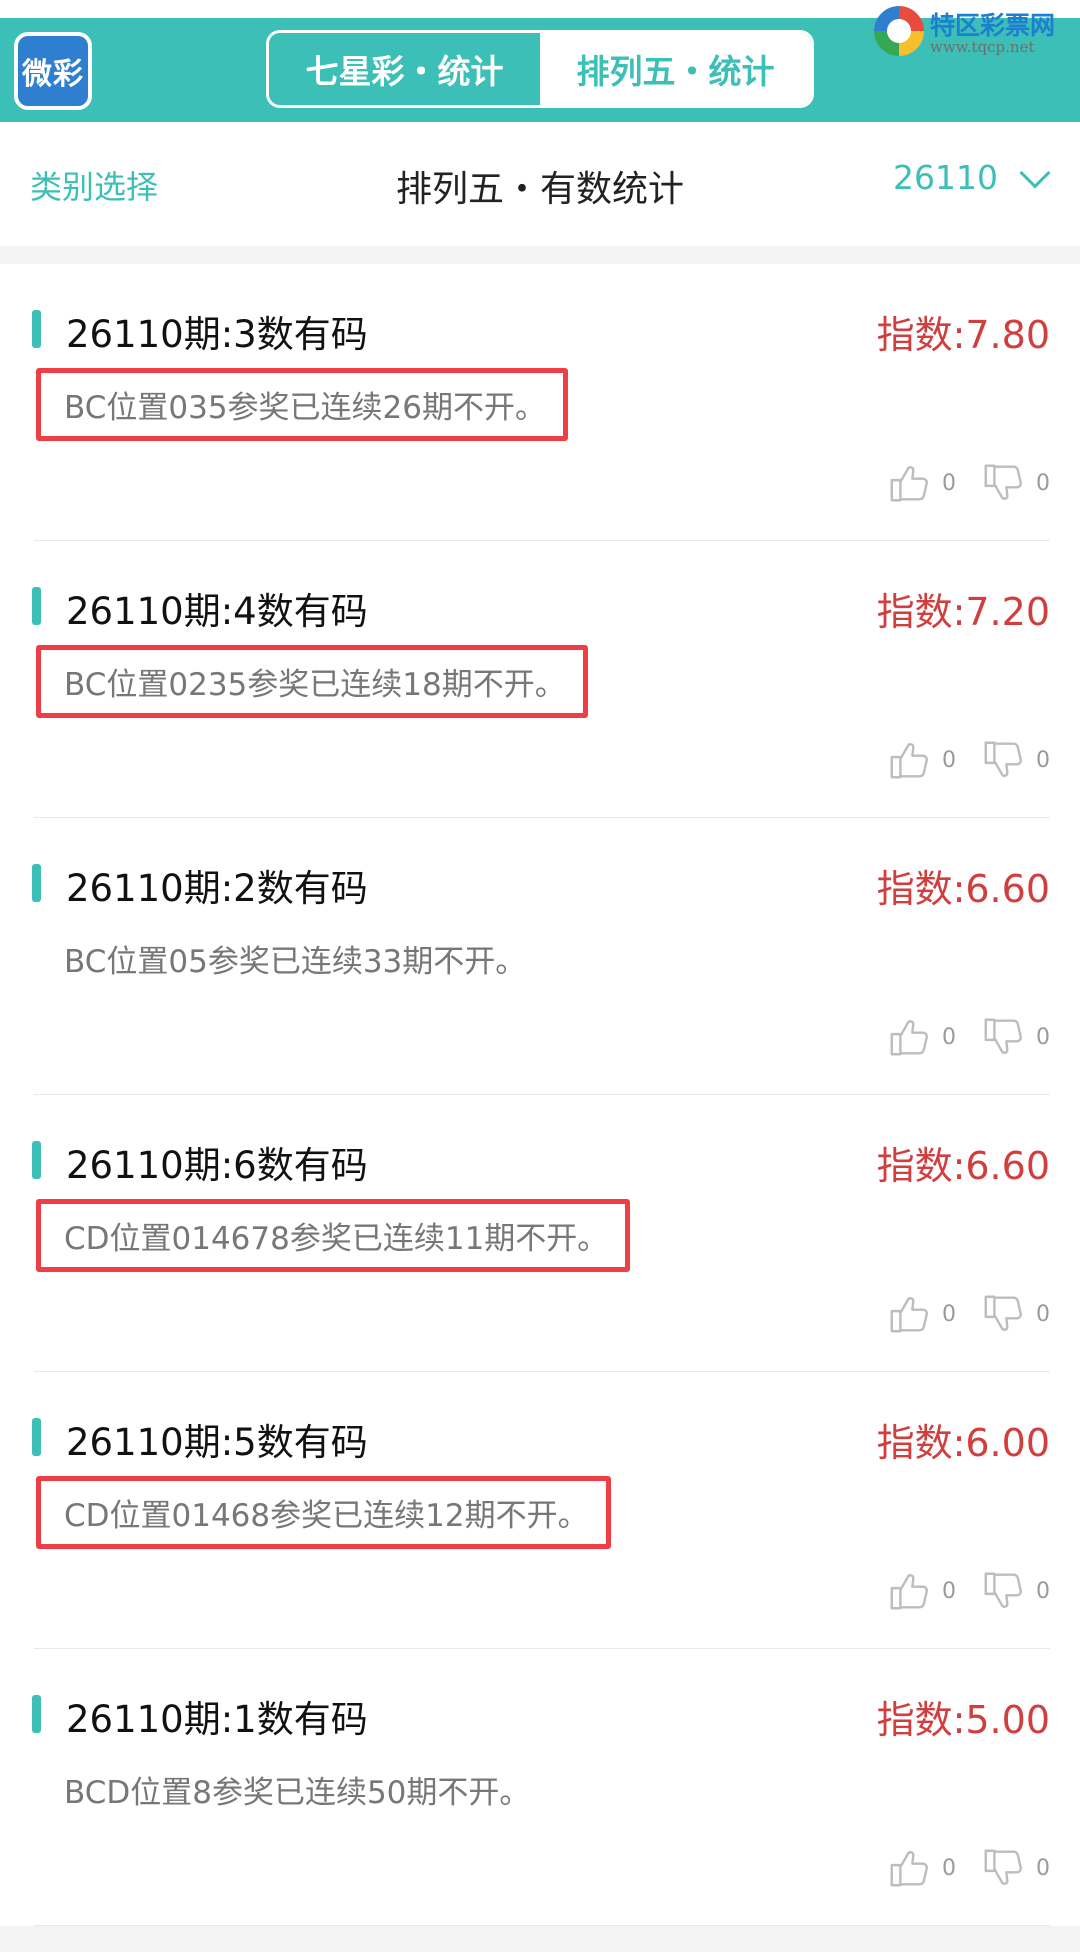  Describe the element at coordinates (217, 1442) in the screenshot. I see `record-title: 26110期:5数有码` at that location.